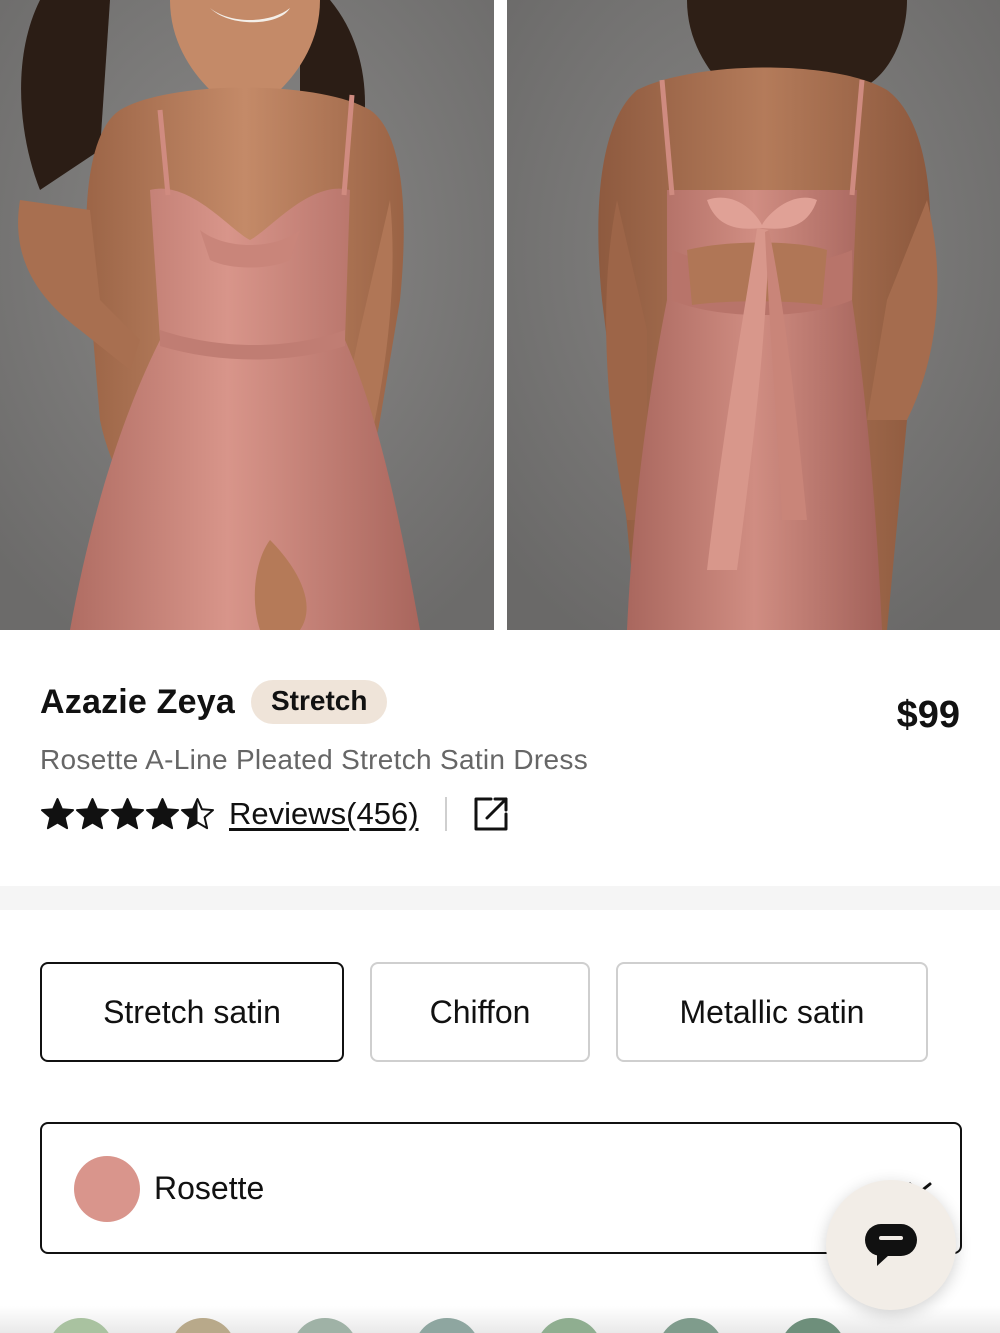 The image size is (1000, 1333). I want to click on divider, so click(445, 814).